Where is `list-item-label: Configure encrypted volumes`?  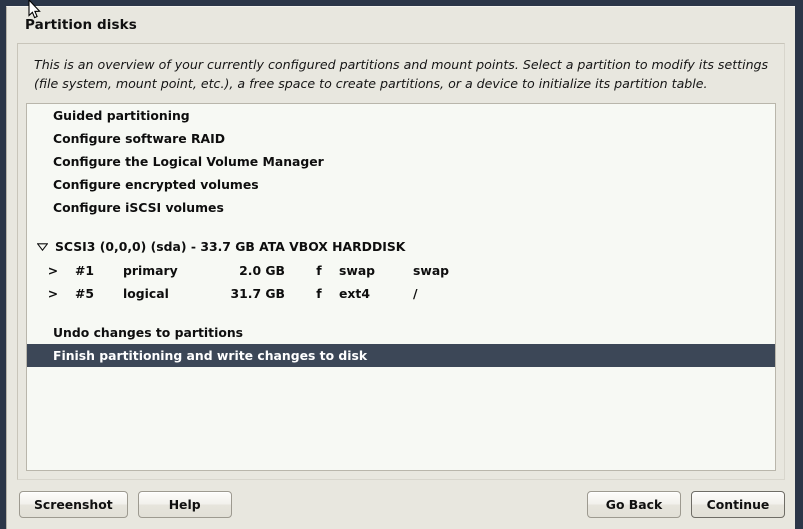 list-item-label: Configure encrypted volumes is located at coordinates (156, 184).